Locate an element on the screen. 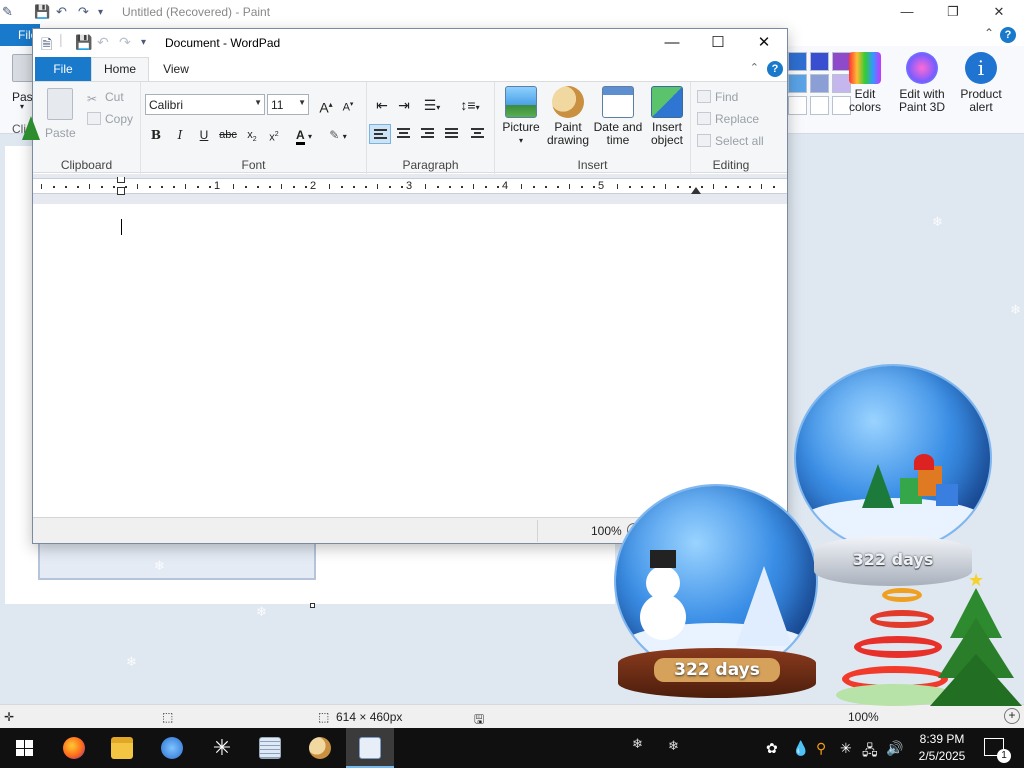 This screenshot has width=1024, height=768. grow-font-icon: A▴ is located at coordinates (326, 105).